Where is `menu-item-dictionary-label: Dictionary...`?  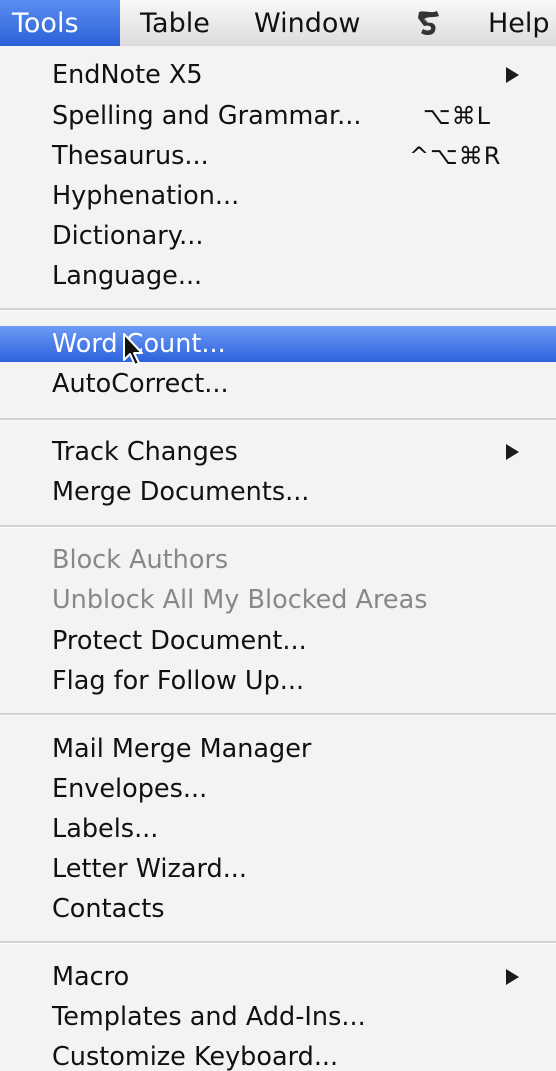
menu-item-dictionary-label: Dictionary... is located at coordinates (128, 236).